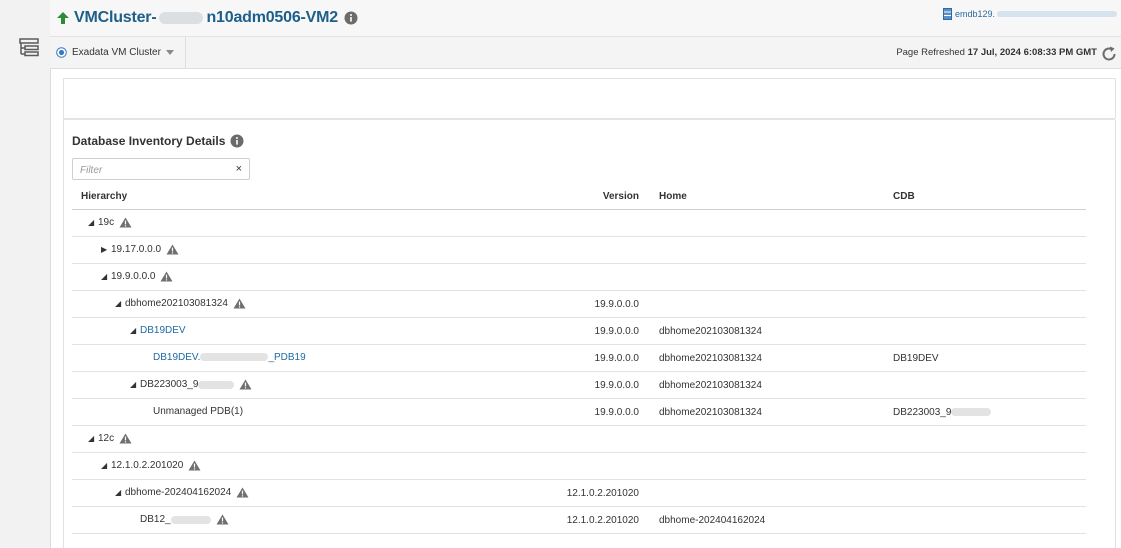 The width and height of the screenshot is (1121, 548). I want to click on table-row: ◢ 19.9.0.0.0, so click(579, 277).